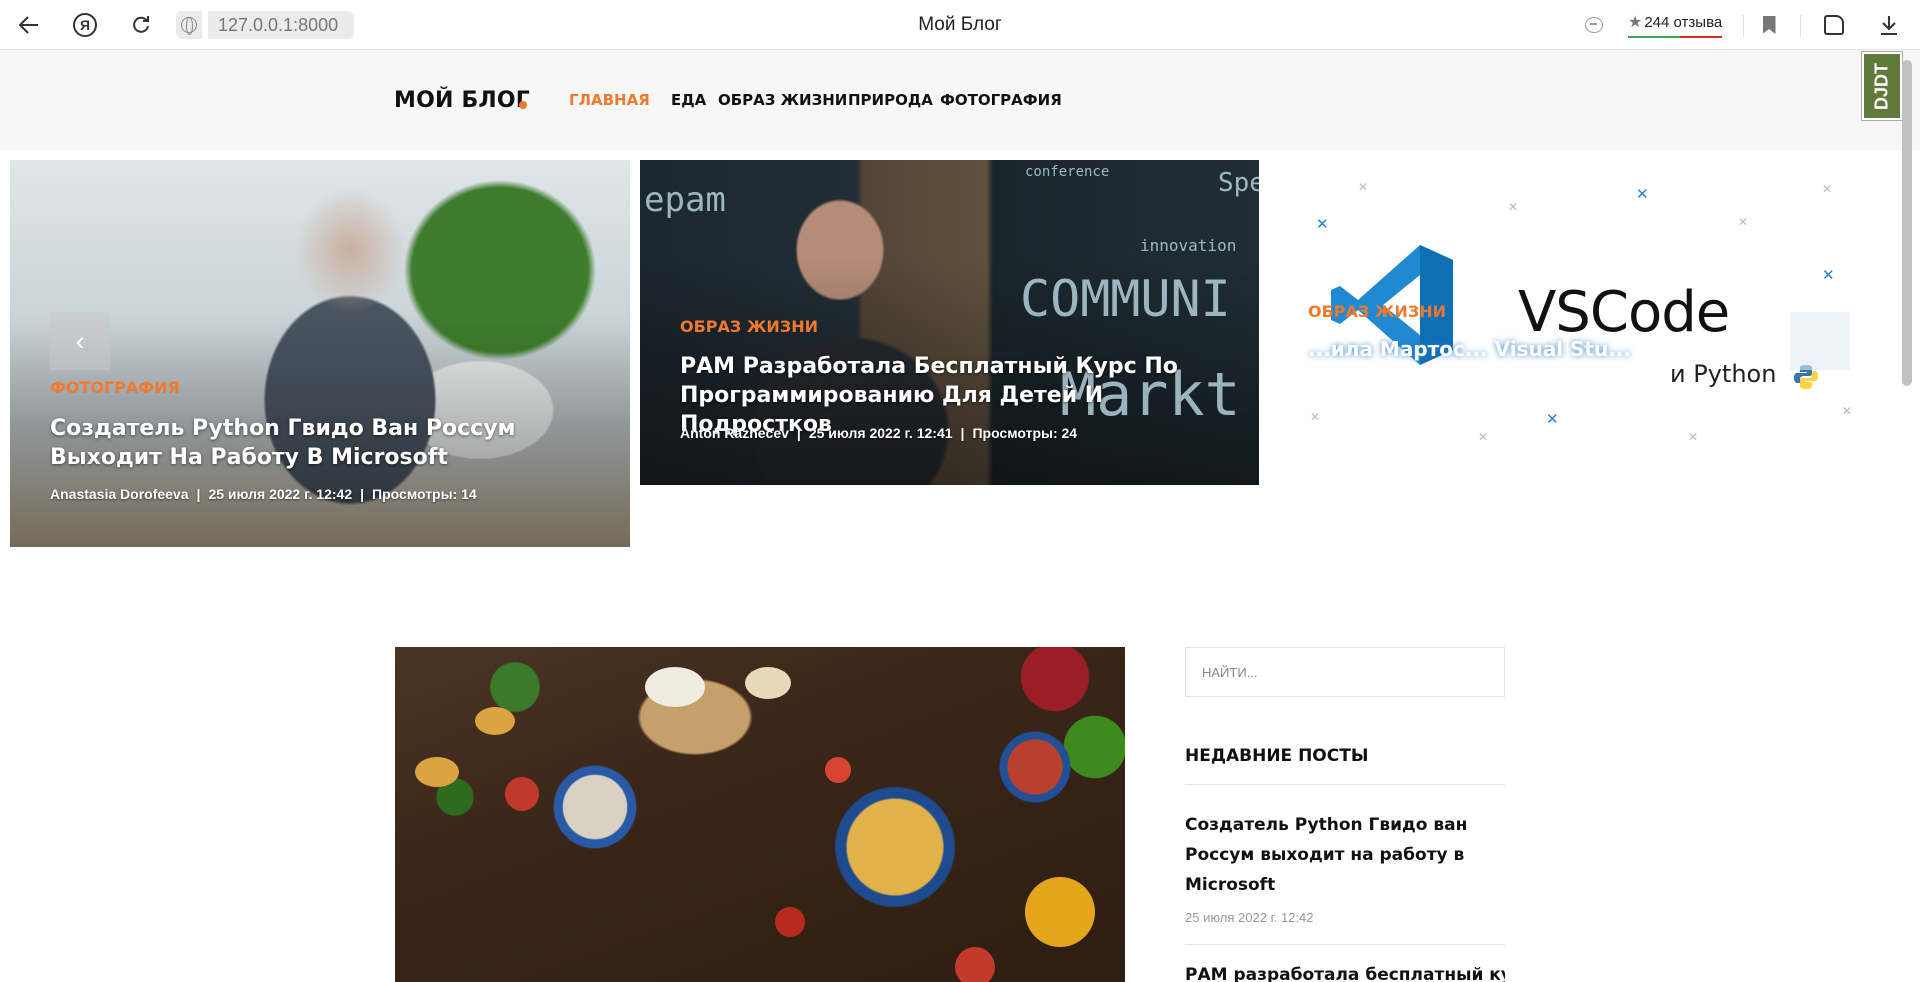 This screenshot has width=1920, height=982. I want to click on slide-views: Просмотры: 14, so click(424, 494).